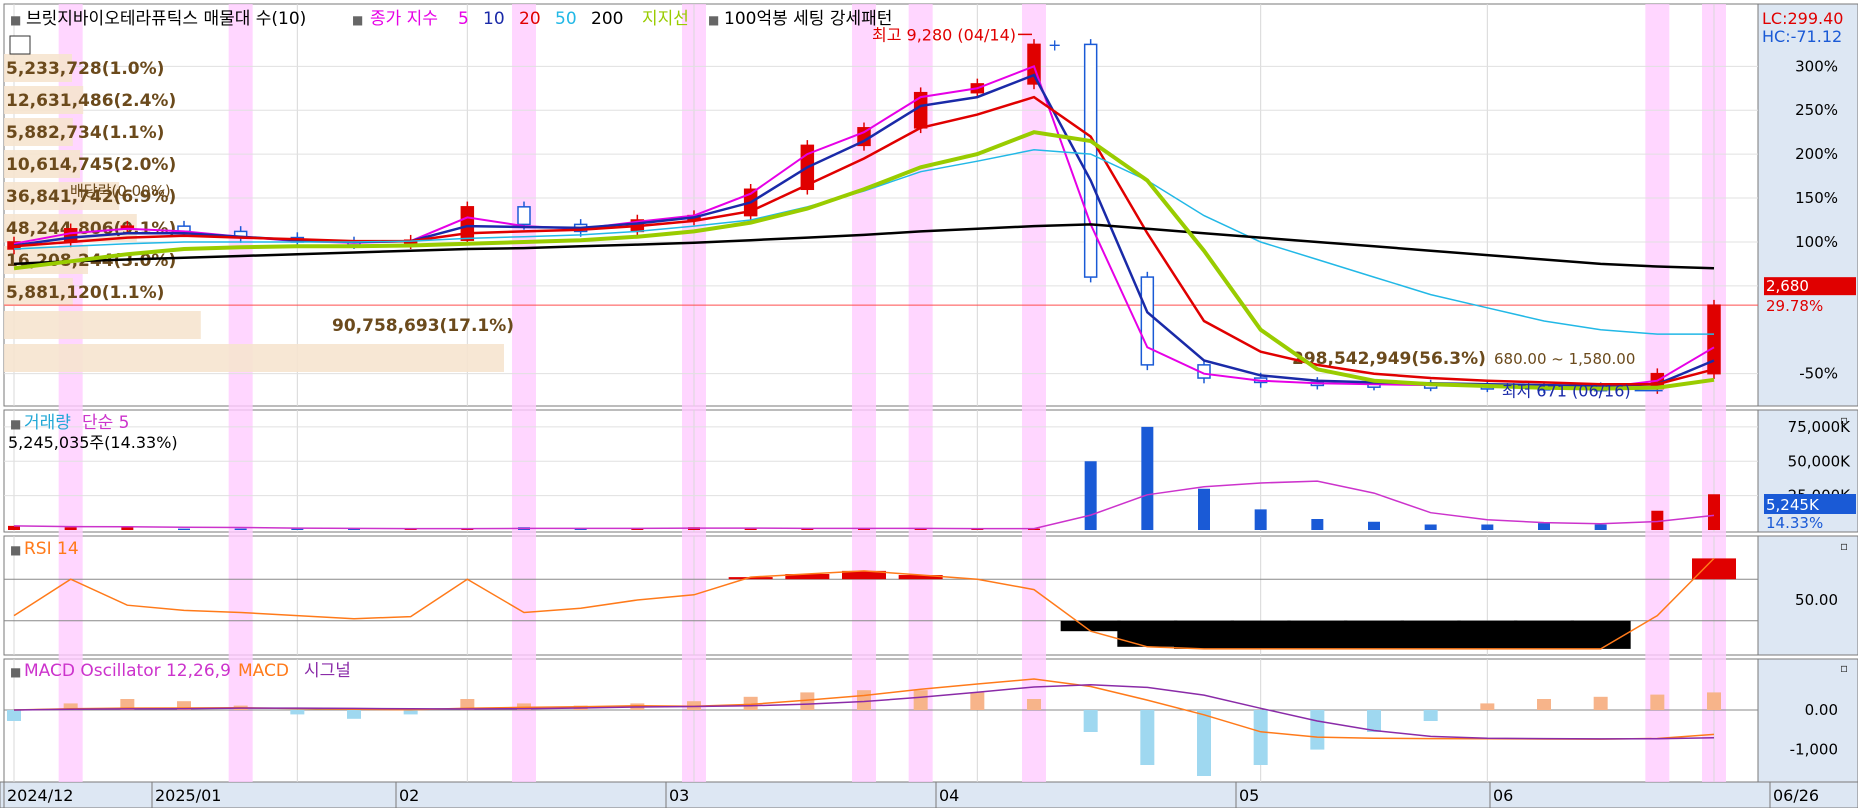 This screenshot has height=808, width=1858. What do you see at coordinates (1816, 242) in the screenshot?
I see `main-y-tick-label: 100%` at bounding box center [1816, 242].